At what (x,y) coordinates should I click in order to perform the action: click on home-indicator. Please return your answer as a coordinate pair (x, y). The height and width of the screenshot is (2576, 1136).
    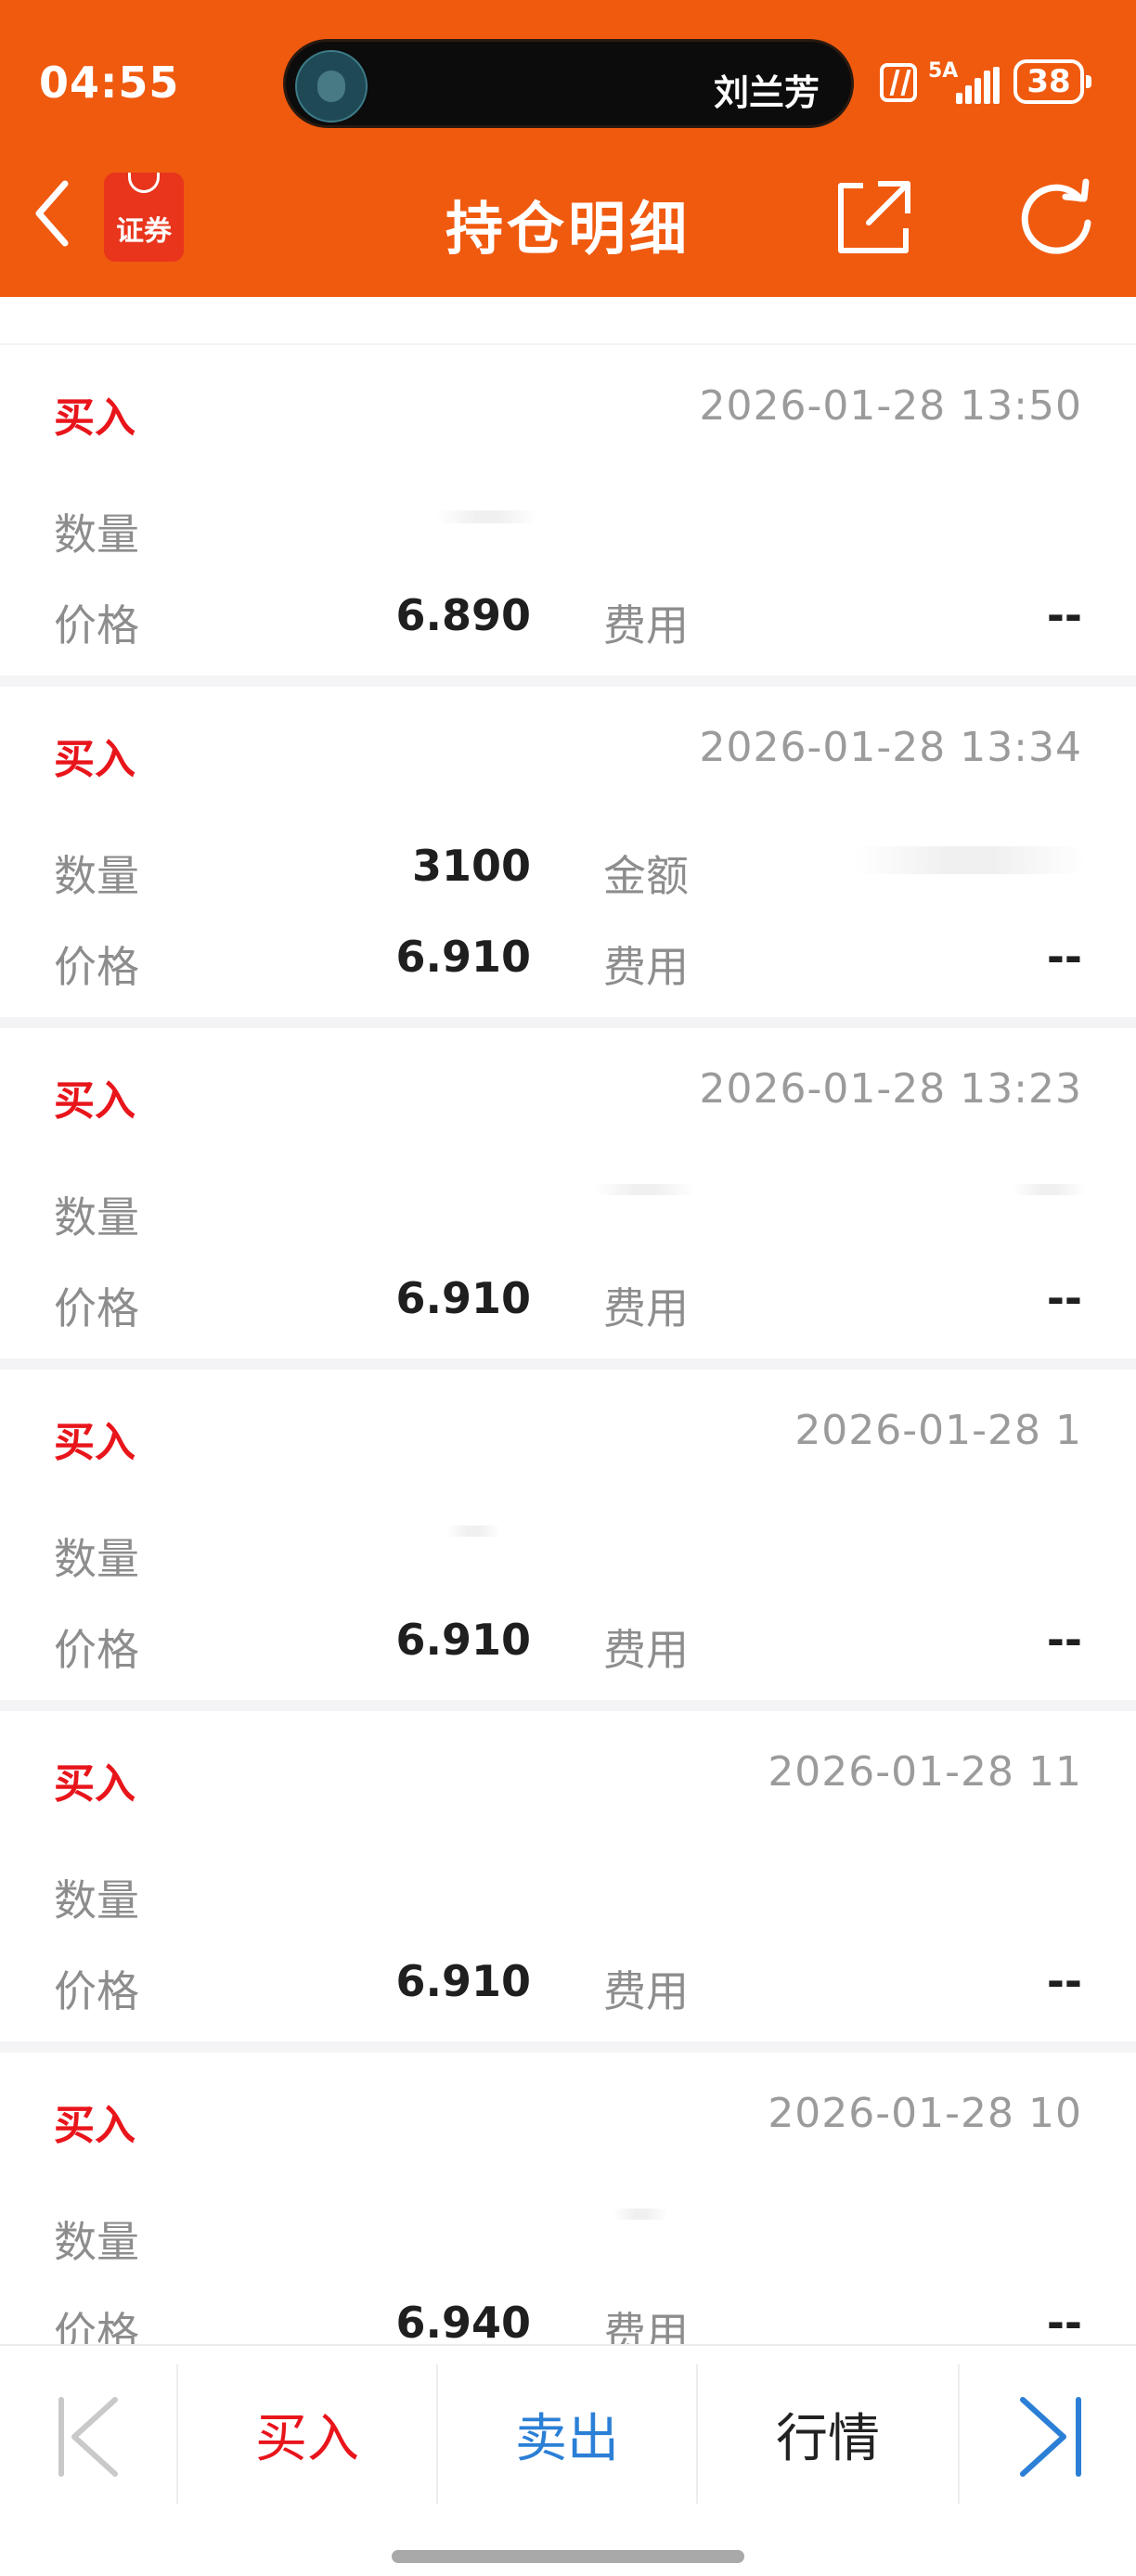
    Looking at the image, I should click on (568, 2556).